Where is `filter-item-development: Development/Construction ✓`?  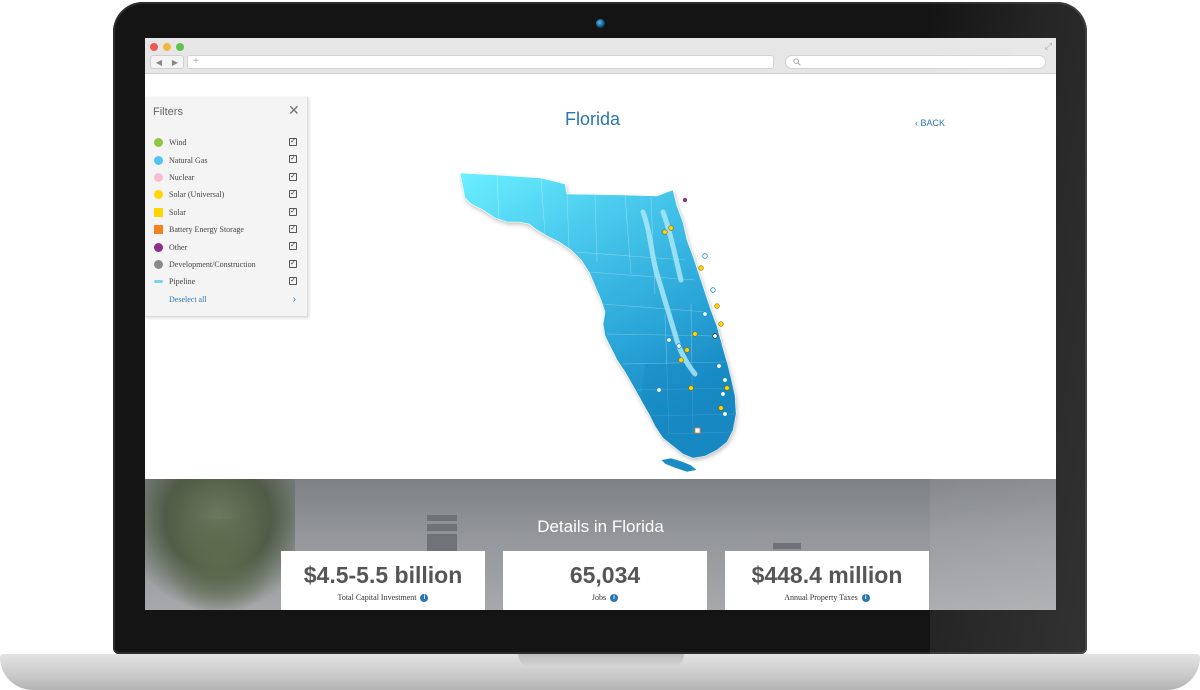
filter-item-development: Development/Construction ✓ is located at coordinates (227, 264).